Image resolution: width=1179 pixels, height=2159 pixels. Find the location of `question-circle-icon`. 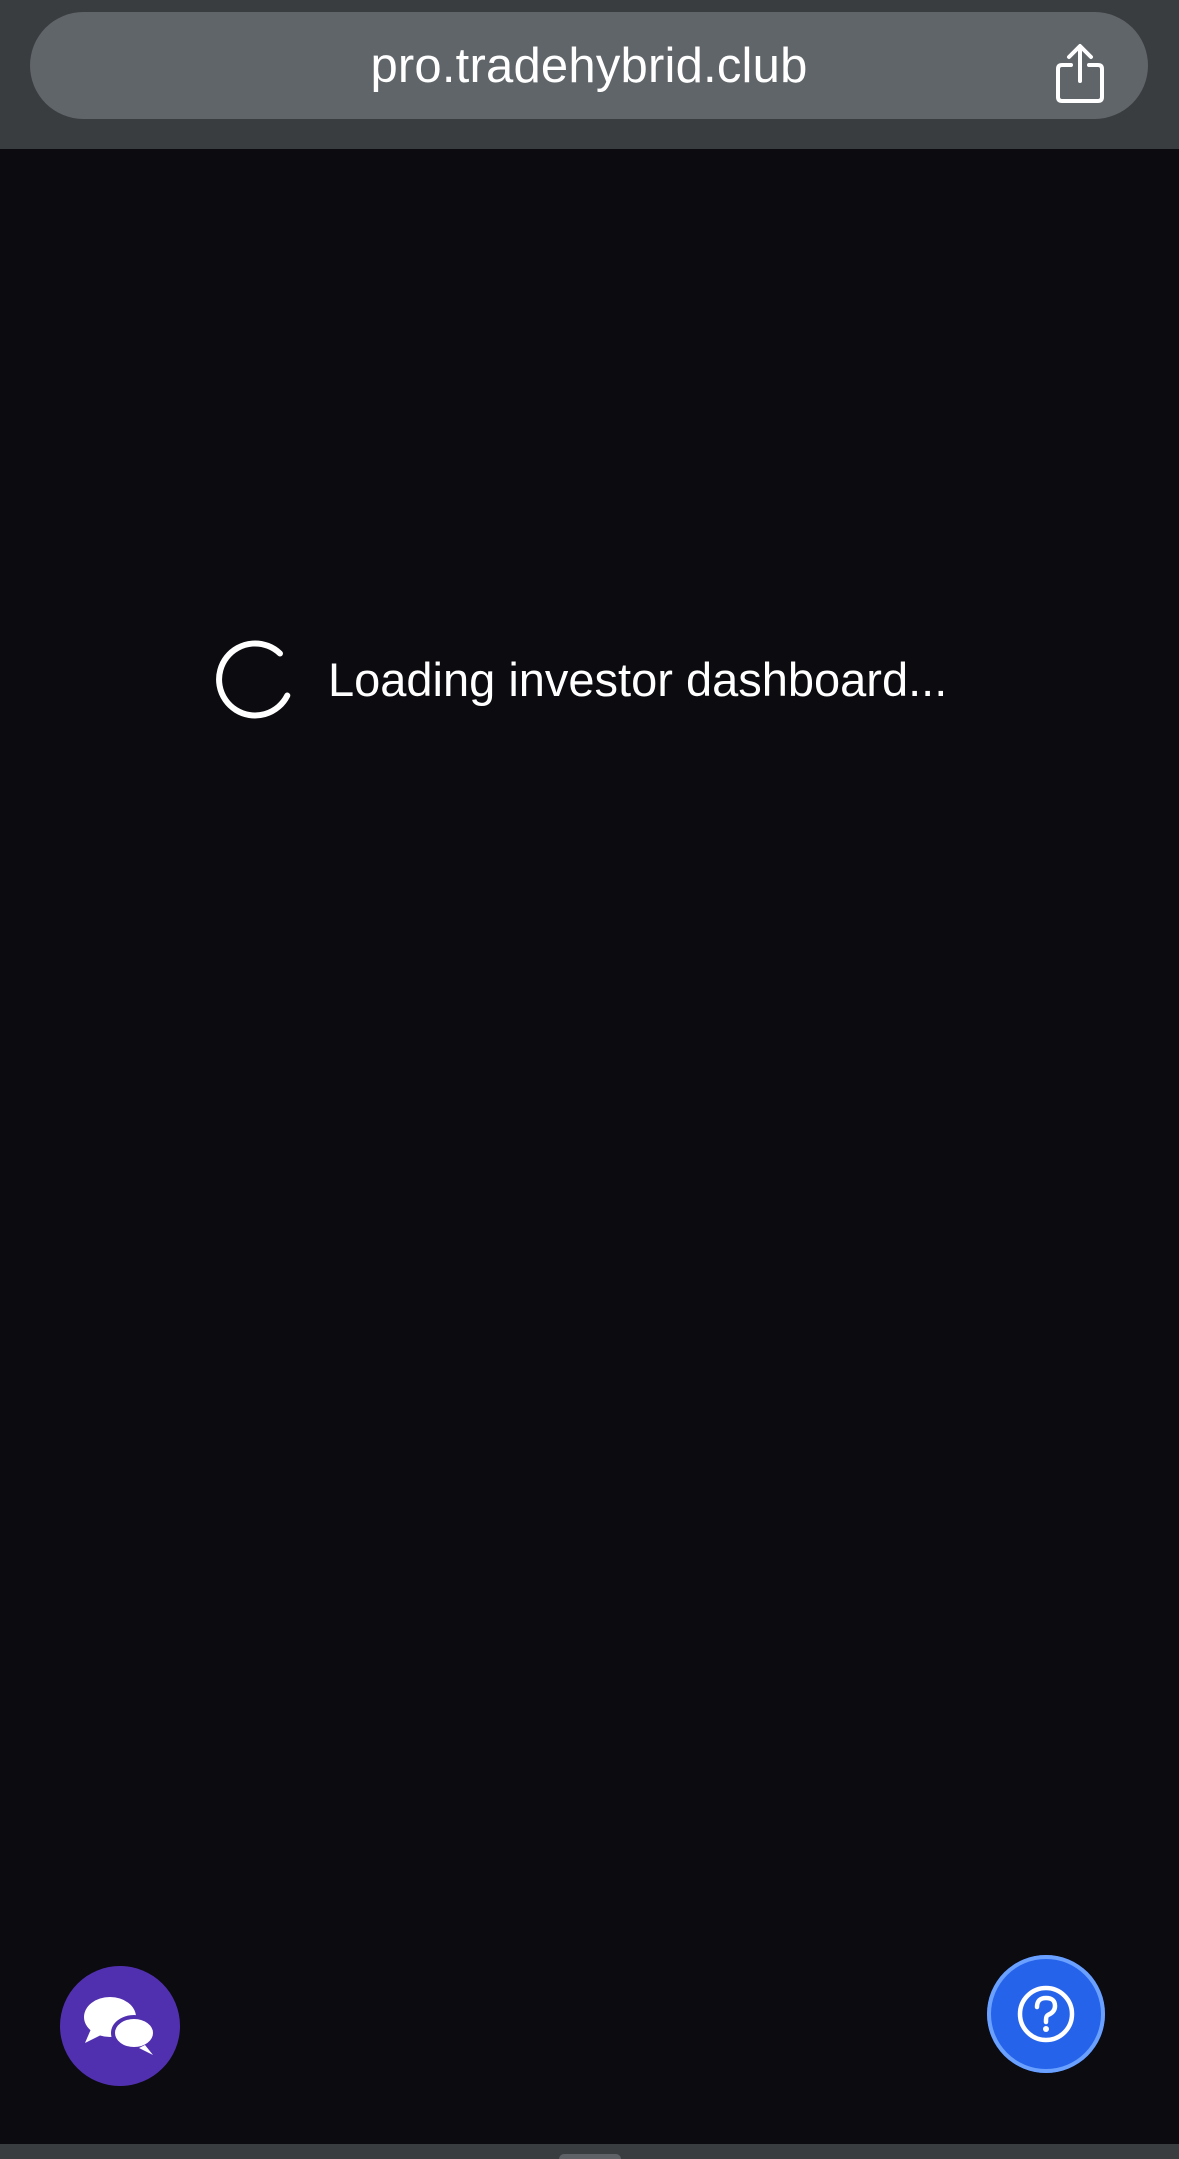

question-circle-icon is located at coordinates (1046, 2014).